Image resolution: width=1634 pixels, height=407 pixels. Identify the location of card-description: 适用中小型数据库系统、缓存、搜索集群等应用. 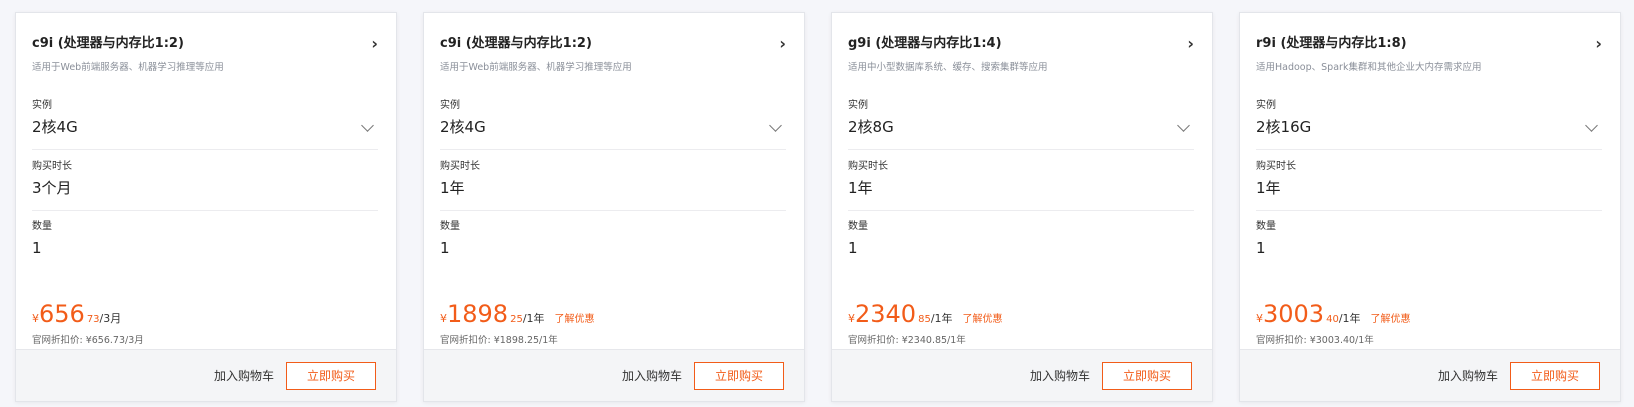
(948, 67).